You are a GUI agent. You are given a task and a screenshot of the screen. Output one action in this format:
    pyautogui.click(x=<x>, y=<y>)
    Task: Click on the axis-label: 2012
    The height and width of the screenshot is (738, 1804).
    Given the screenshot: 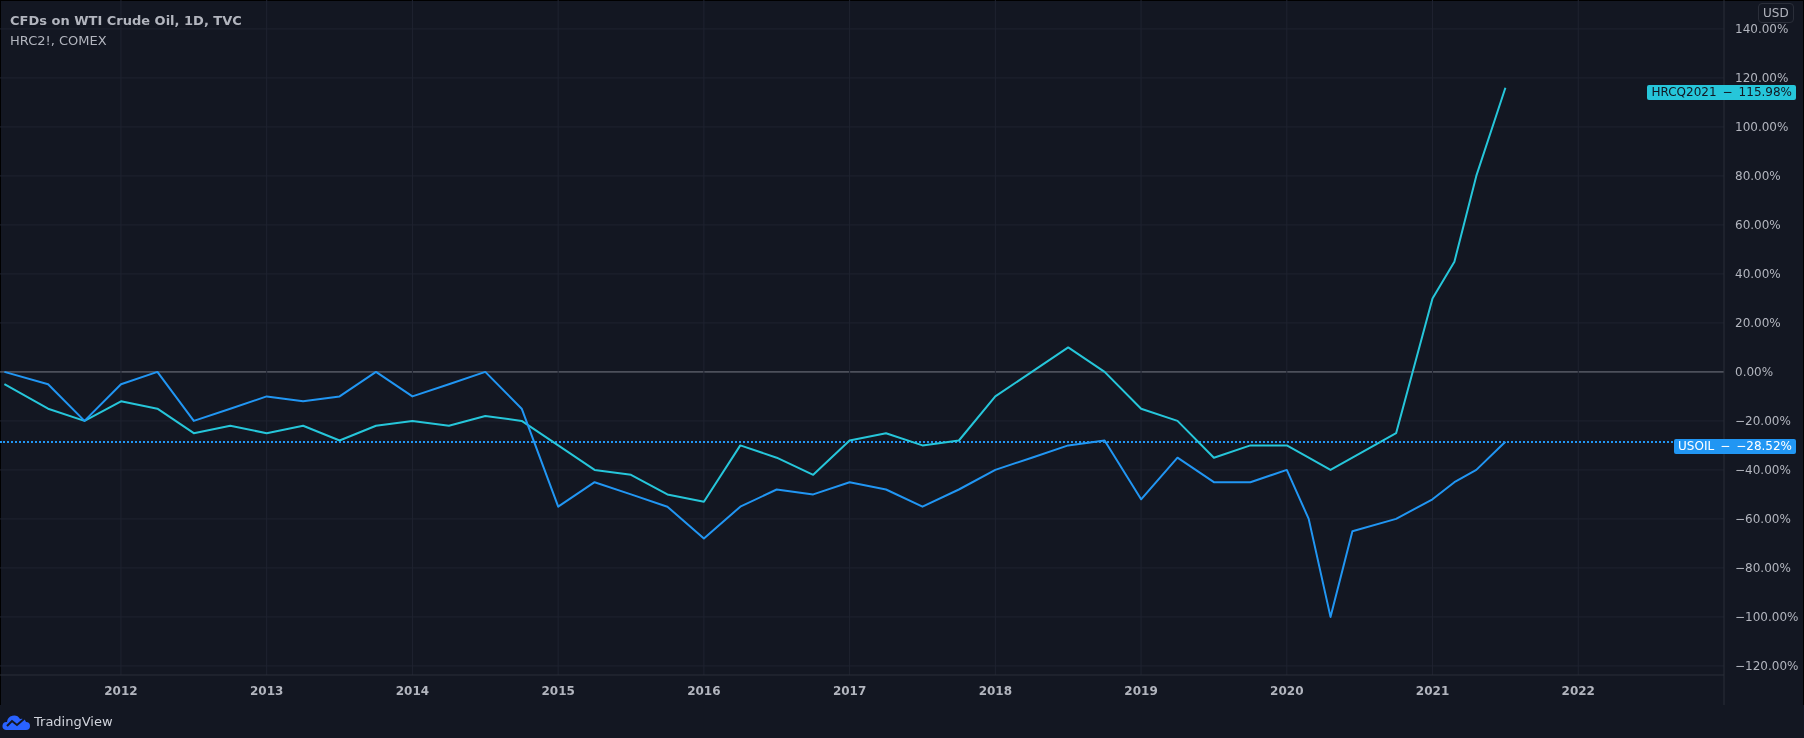 What is the action you would take?
    pyautogui.click(x=121, y=691)
    